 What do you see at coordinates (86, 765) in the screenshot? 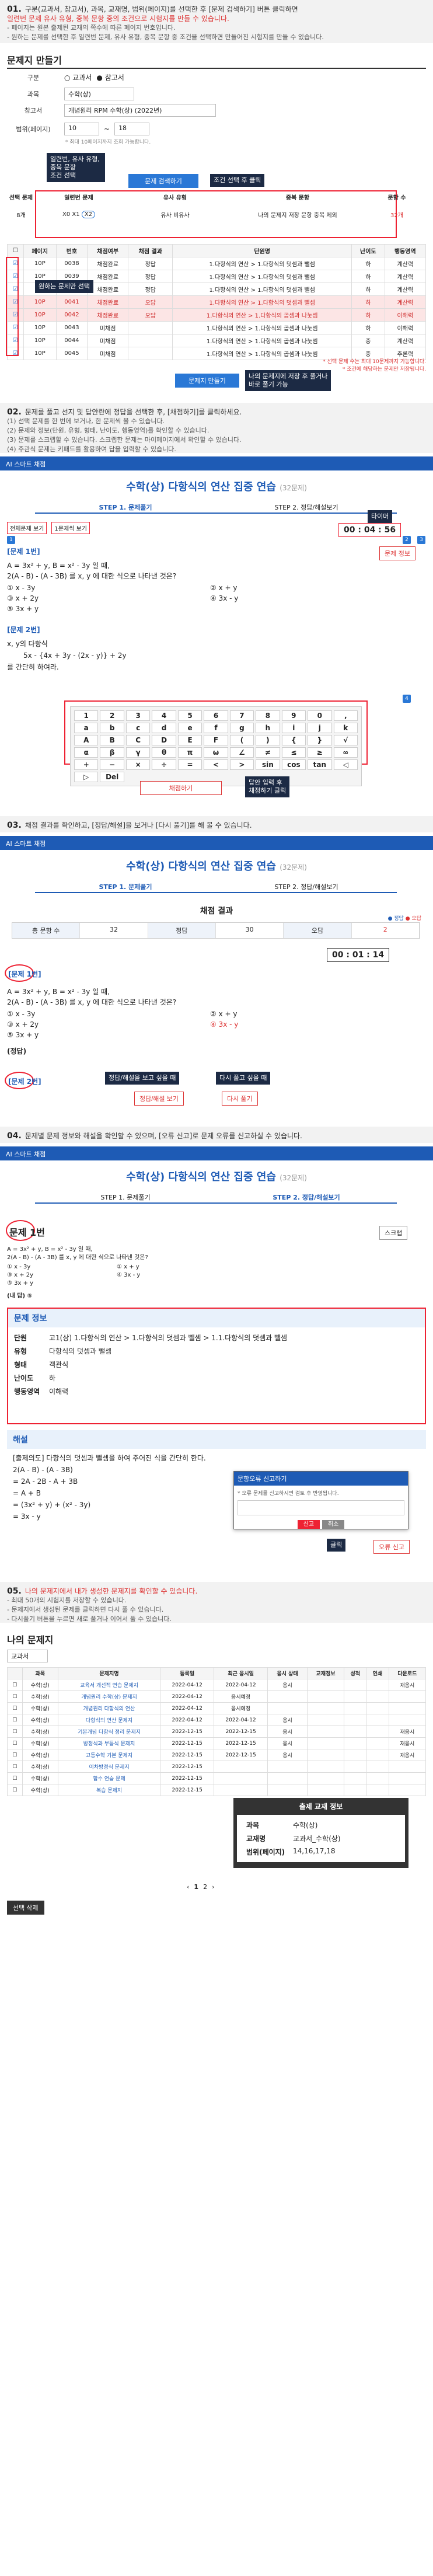
I see `keypad-key: +` at bounding box center [86, 765].